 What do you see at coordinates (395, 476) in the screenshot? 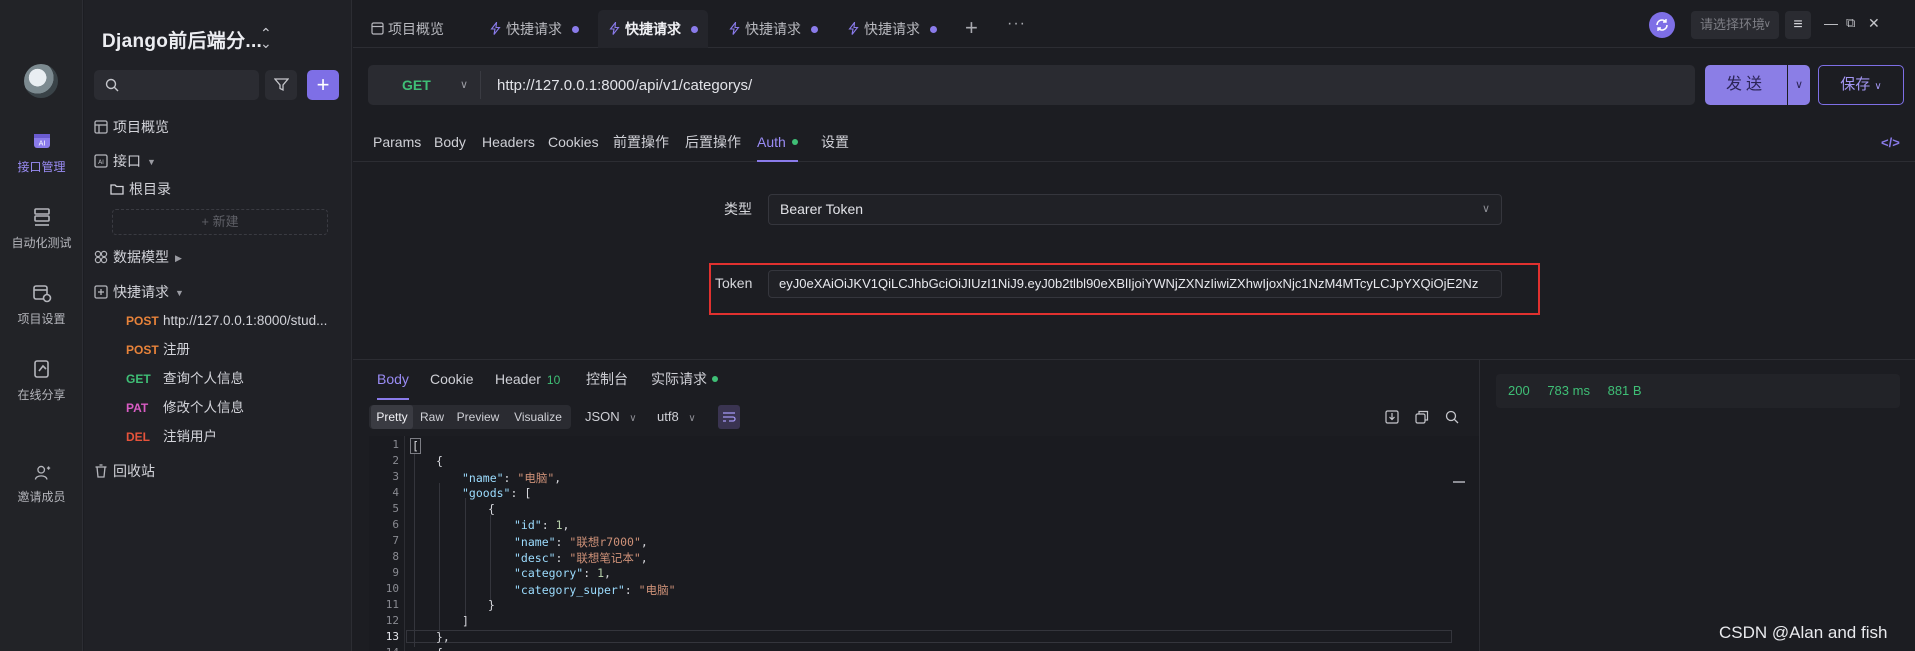
I see `line-number: 3` at bounding box center [395, 476].